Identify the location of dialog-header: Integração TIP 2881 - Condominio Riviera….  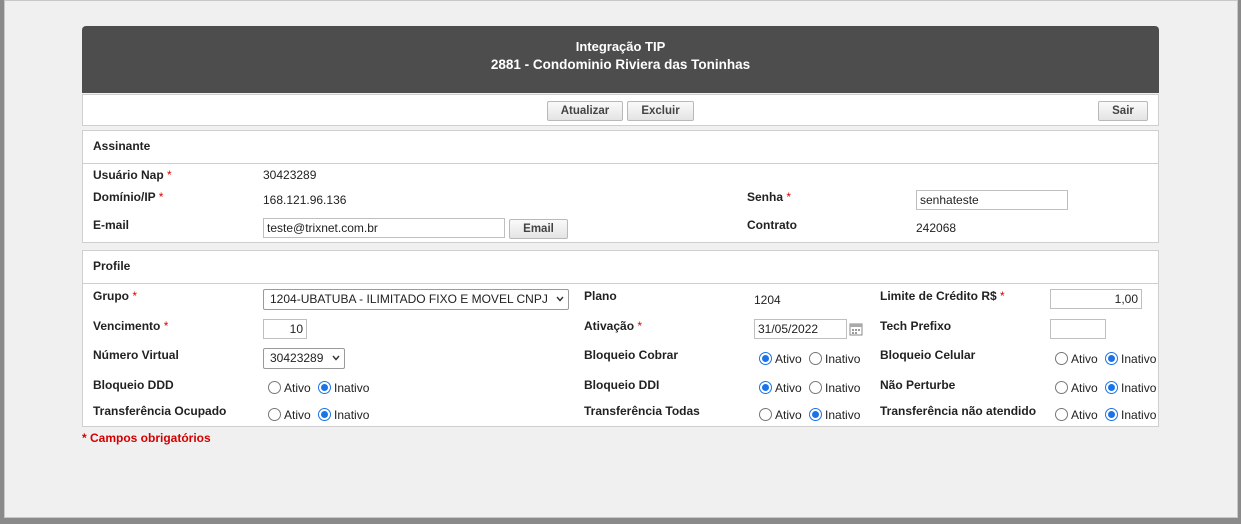
(620, 59).